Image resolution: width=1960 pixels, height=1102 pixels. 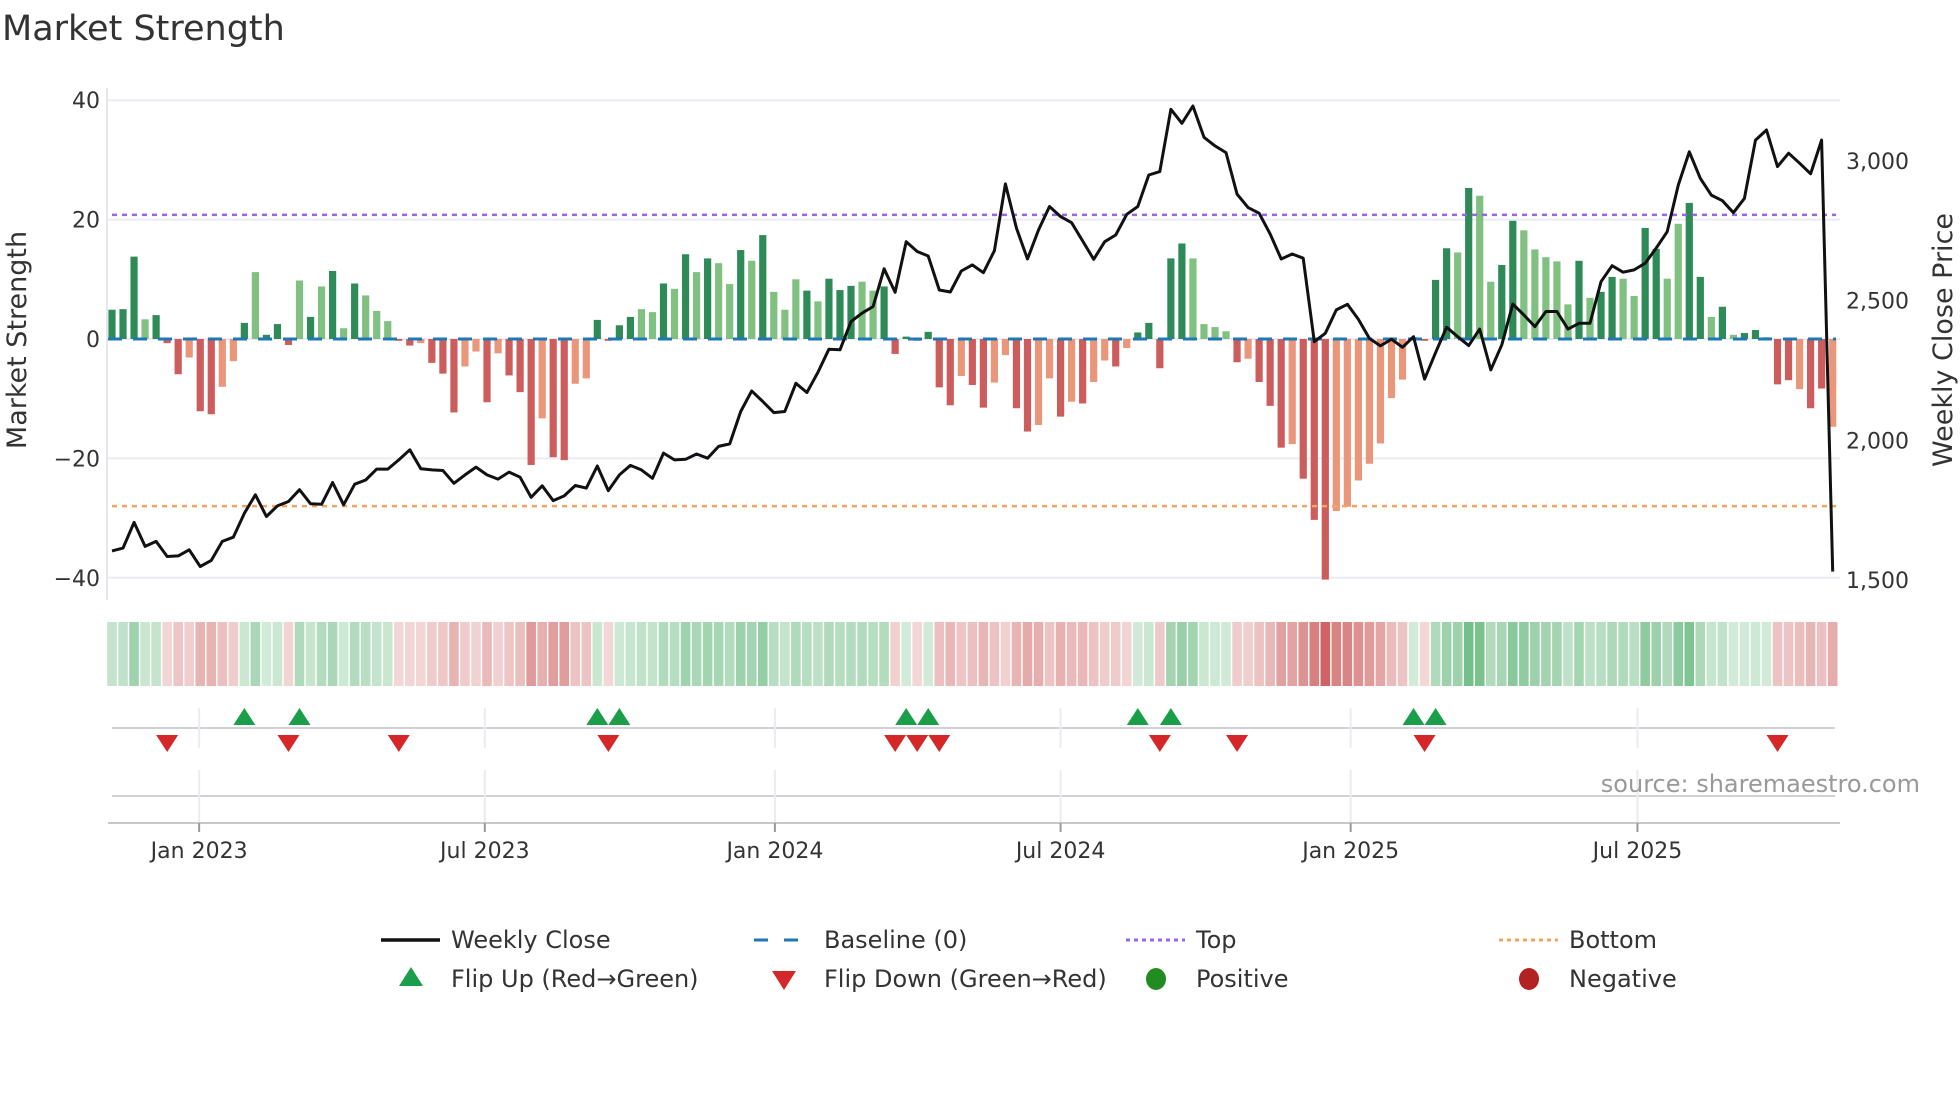 I want to click on strength-heat-strip, so click(x=972, y=654).